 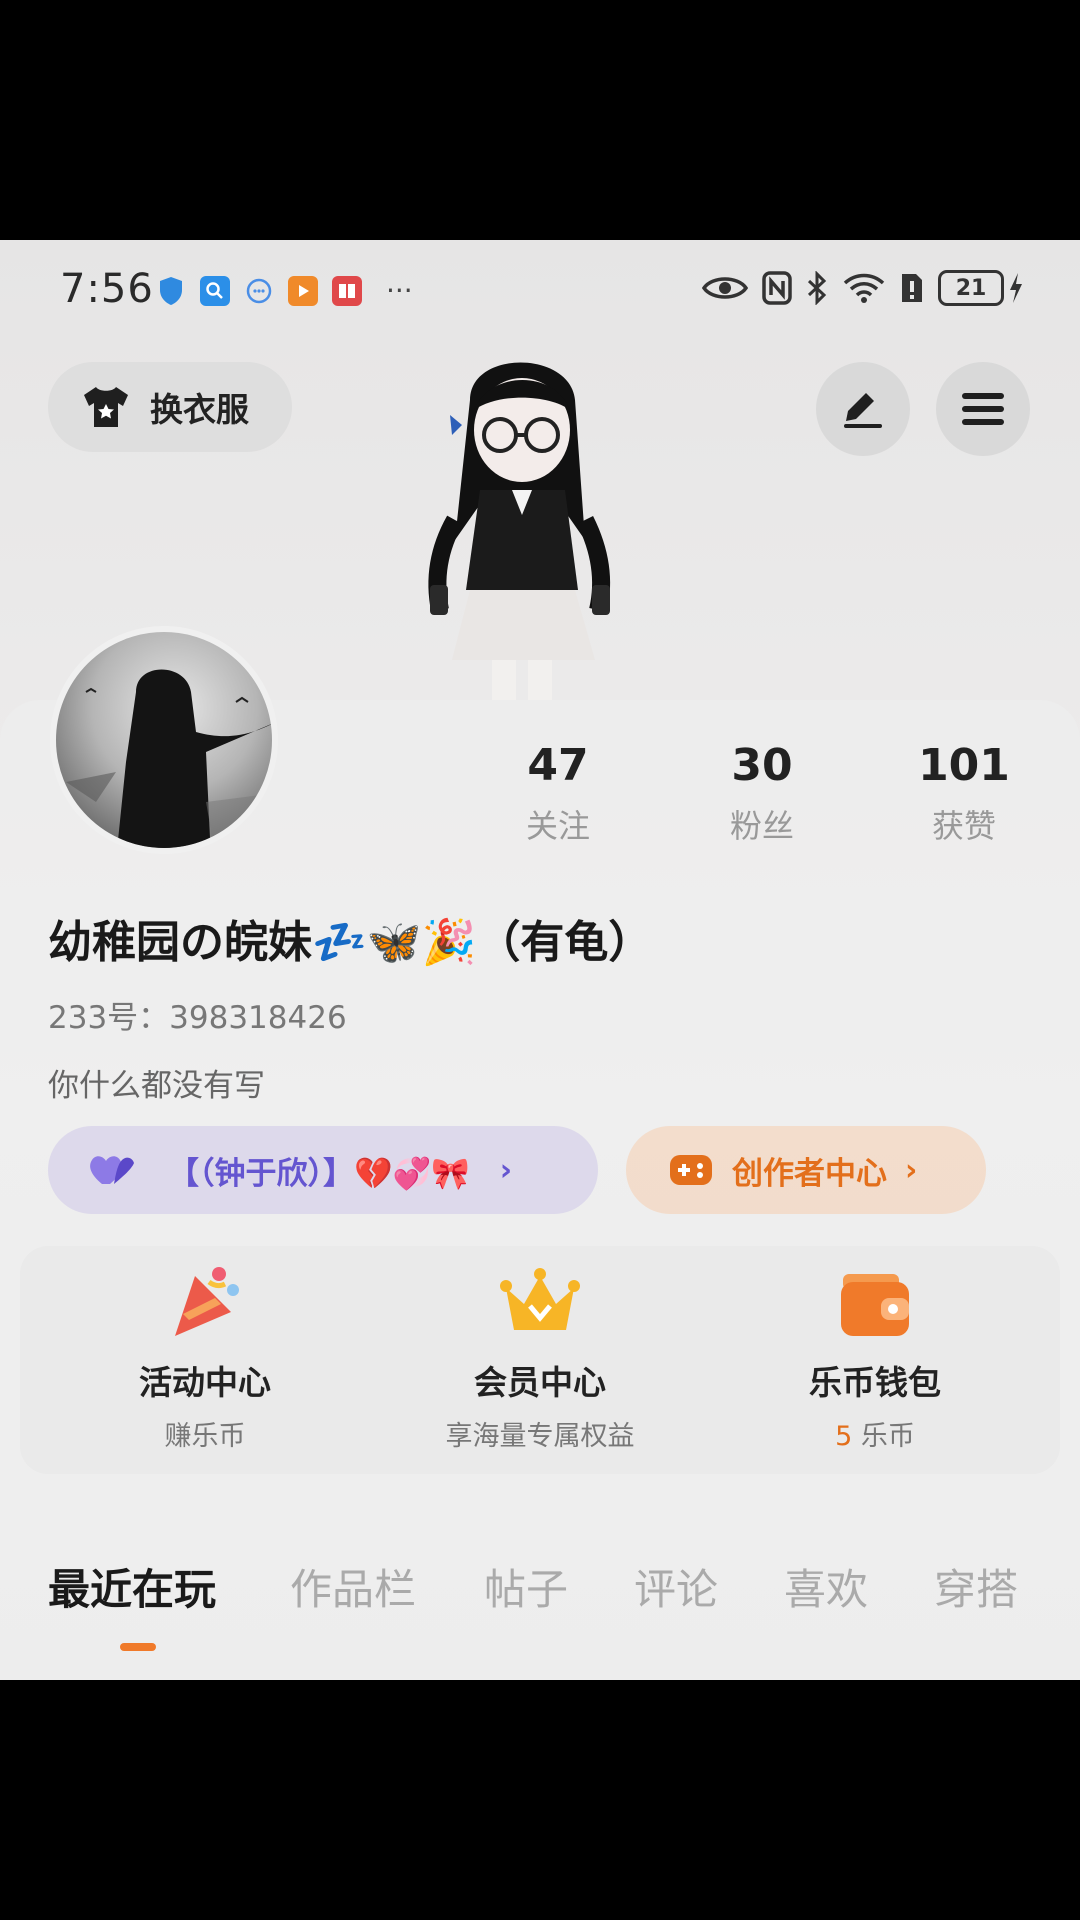 What do you see at coordinates (676, 1586) in the screenshot?
I see `tab-comments: 评论` at bounding box center [676, 1586].